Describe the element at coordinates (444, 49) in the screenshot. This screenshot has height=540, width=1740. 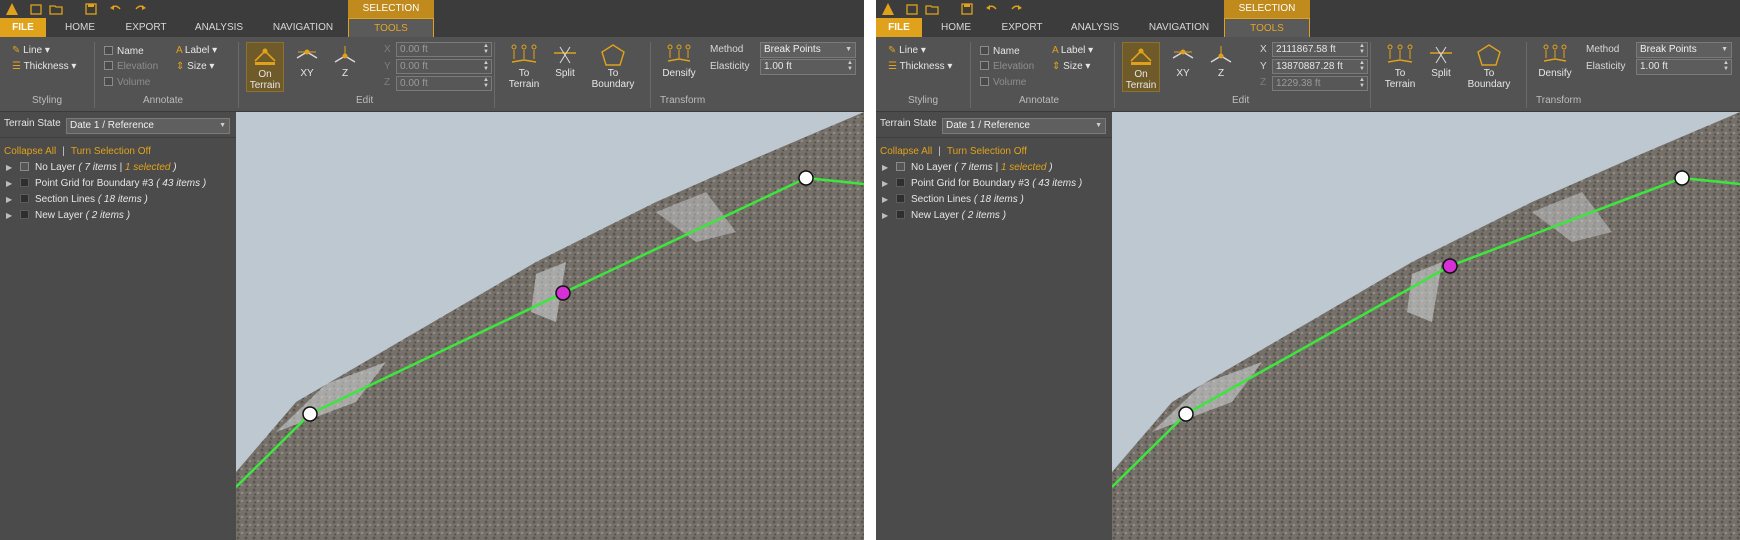
I see `x-coord-field: 0.00 ft ▲ ▼` at that location.